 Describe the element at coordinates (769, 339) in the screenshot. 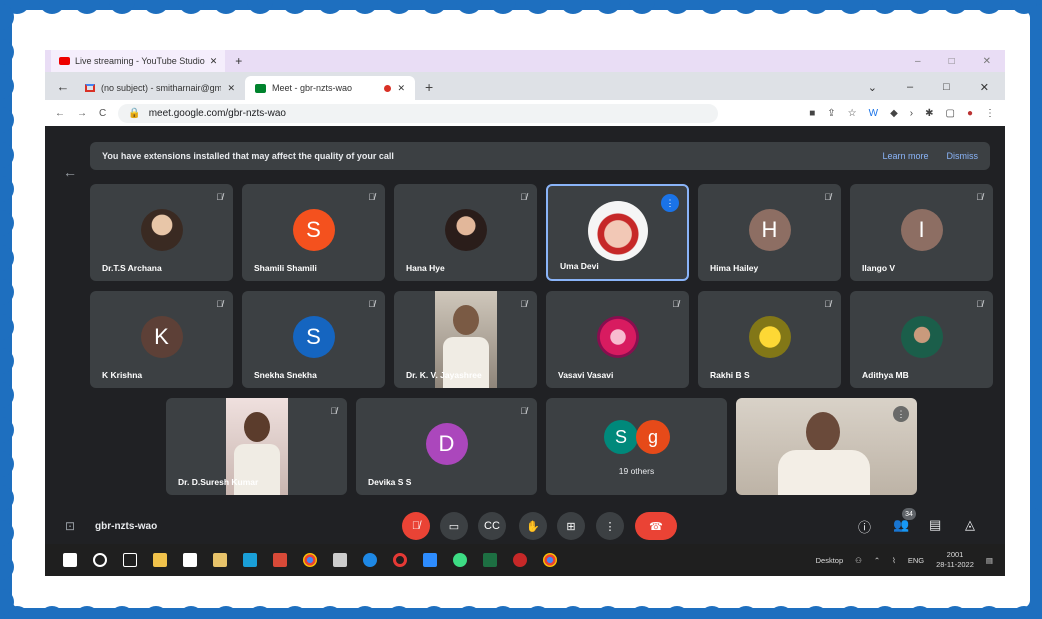

I see `participant-tile: 🎙̸ Rakhi B S` at that location.